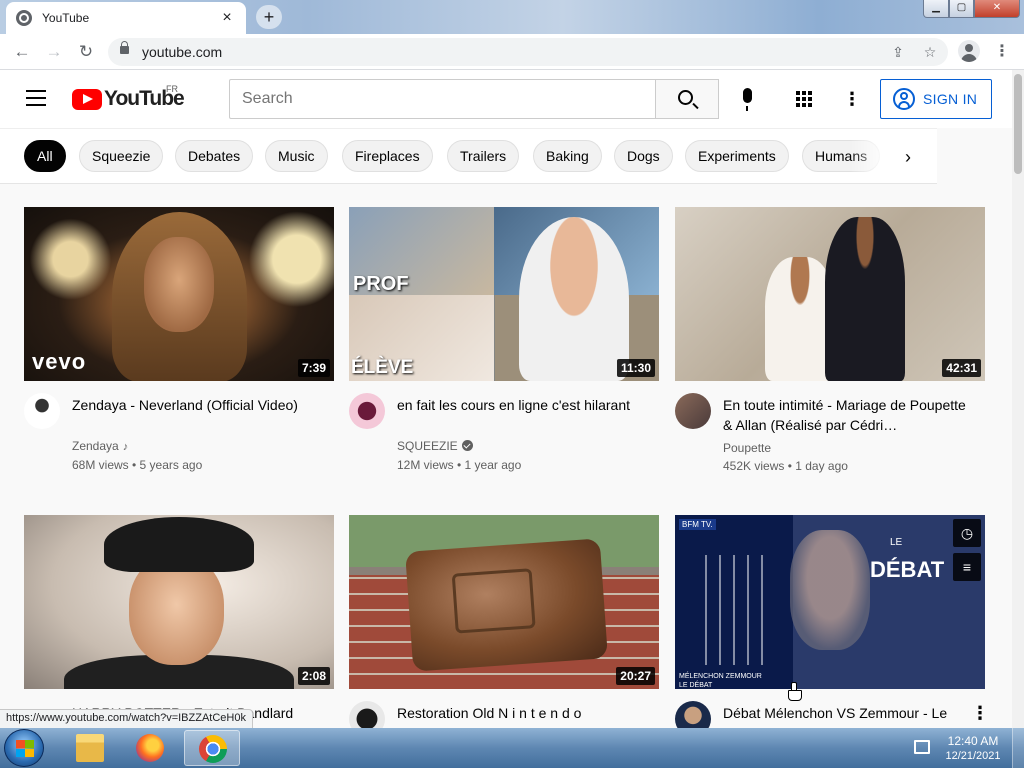  I want to click on vevo-logo: vevo, so click(59, 361).